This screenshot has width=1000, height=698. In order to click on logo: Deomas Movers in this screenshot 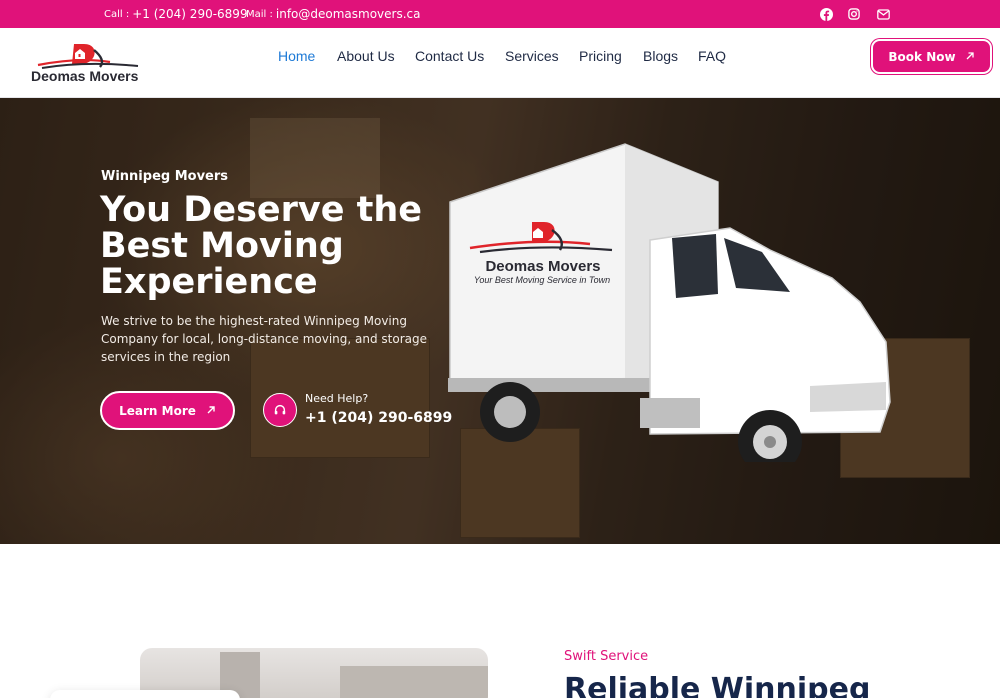, I will do `click(87, 64)`.